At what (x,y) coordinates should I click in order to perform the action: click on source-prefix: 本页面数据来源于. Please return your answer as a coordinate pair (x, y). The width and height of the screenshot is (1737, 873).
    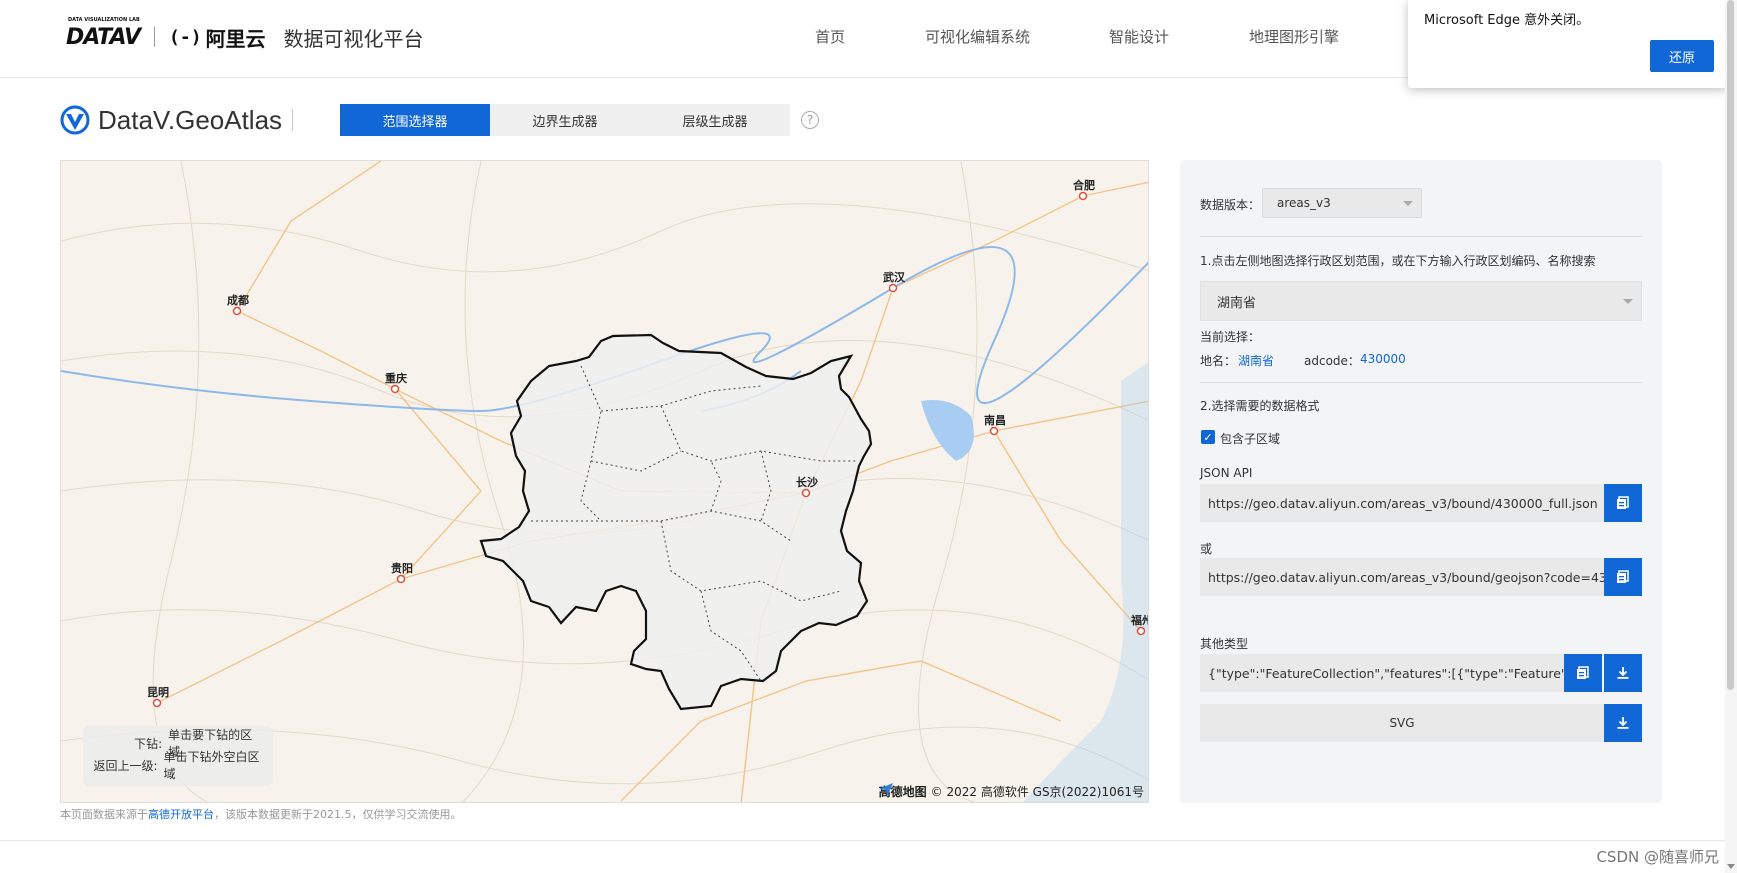
    Looking at the image, I should click on (104, 814).